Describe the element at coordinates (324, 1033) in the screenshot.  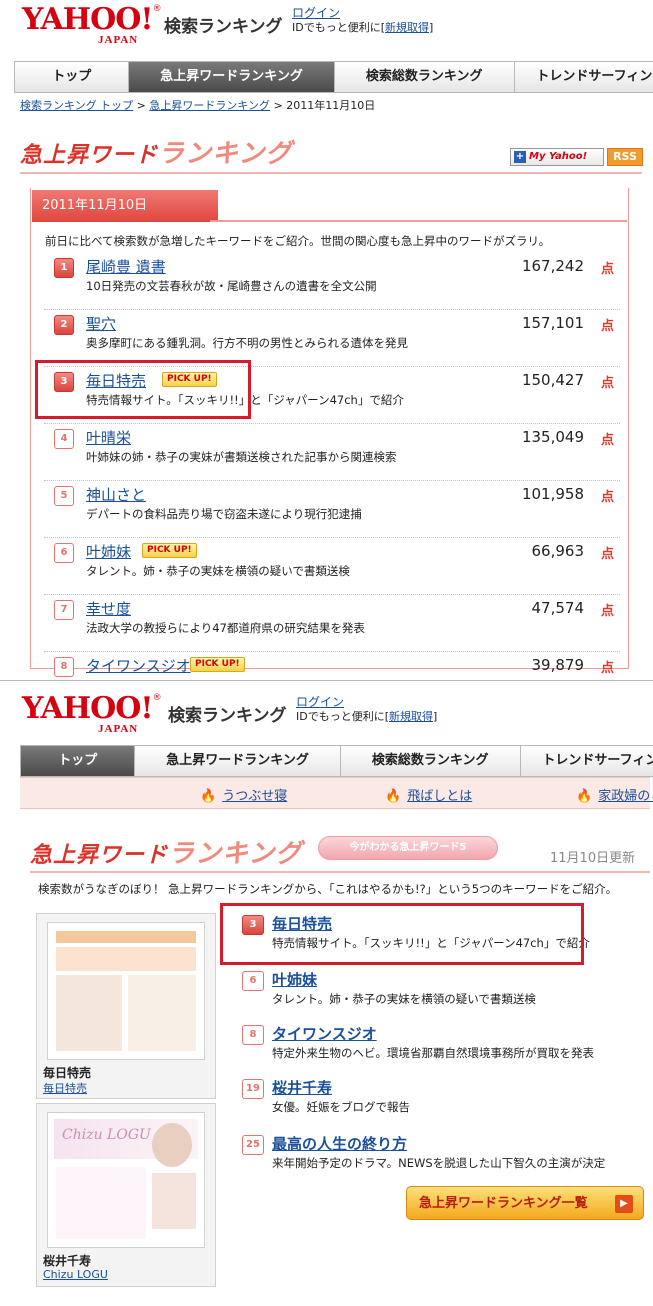
I see `pick-keyword-link: タイワンスジオ` at that location.